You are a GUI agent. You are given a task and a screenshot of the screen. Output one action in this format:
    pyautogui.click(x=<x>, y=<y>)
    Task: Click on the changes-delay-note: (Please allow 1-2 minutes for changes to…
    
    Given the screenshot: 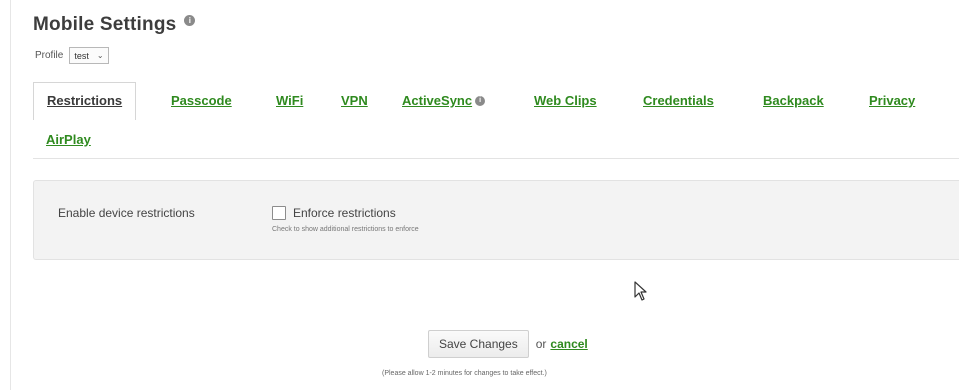 What is the action you would take?
    pyautogui.click(x=464, y=373)
    